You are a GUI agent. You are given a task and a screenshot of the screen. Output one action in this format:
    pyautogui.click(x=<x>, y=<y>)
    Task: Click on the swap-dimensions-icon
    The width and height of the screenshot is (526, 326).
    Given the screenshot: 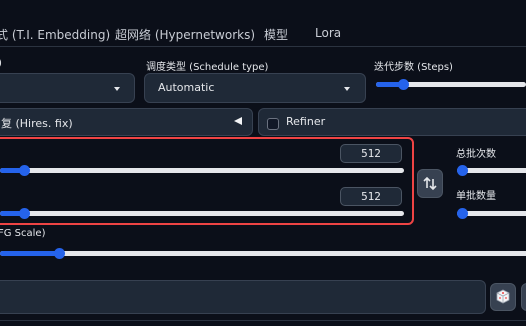 What is the action you would take?
    pyautogui.click(x=430, y=183)
    